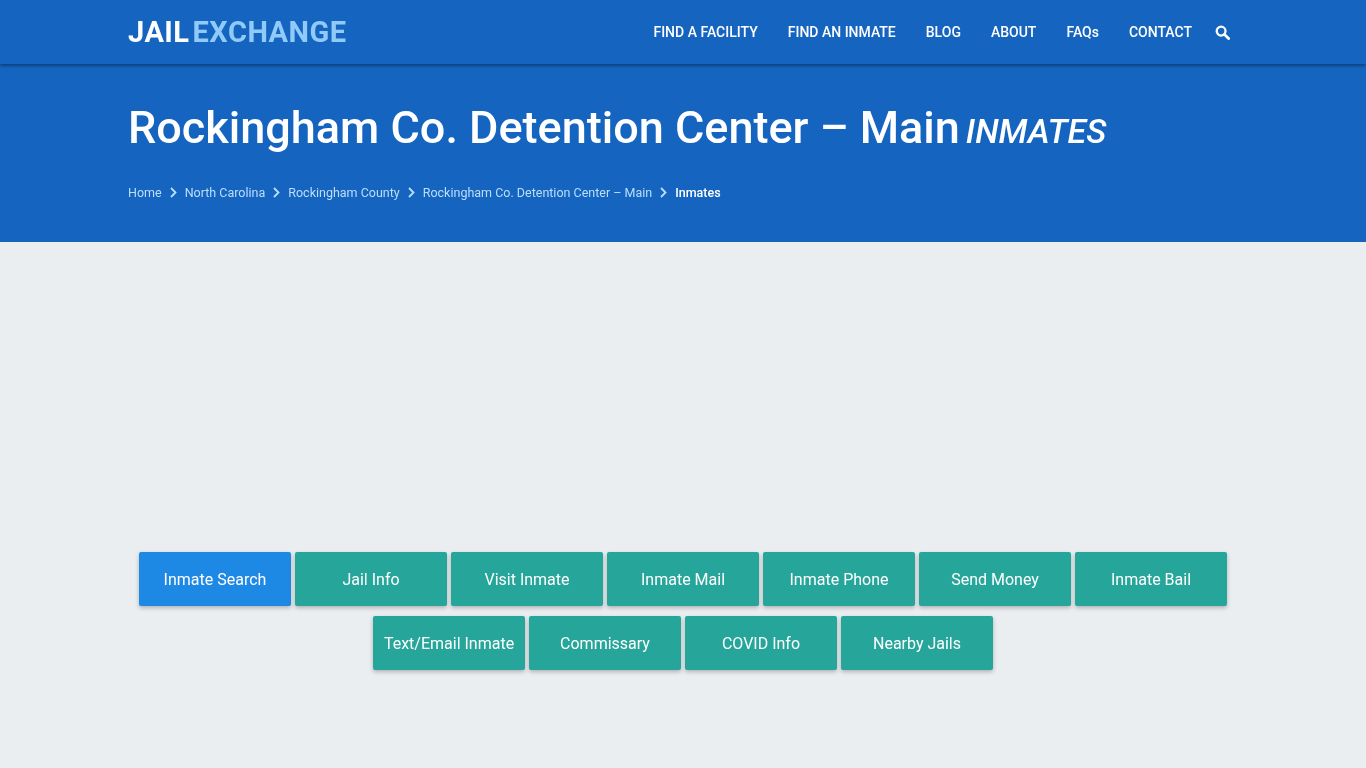  I want to click on nav-link: FAQs, so click(1082, 32).